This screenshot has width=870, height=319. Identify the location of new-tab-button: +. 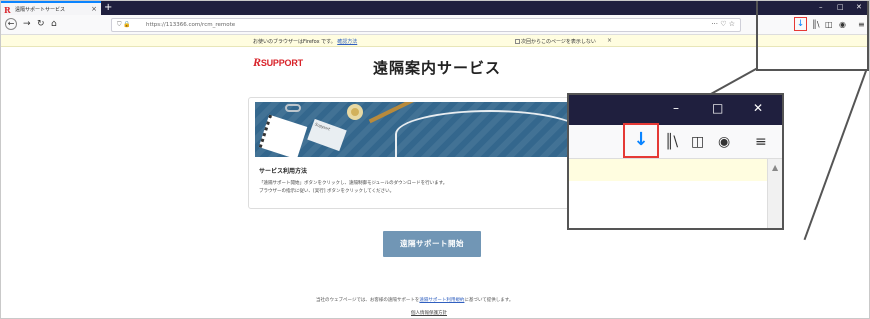
(108, 7).